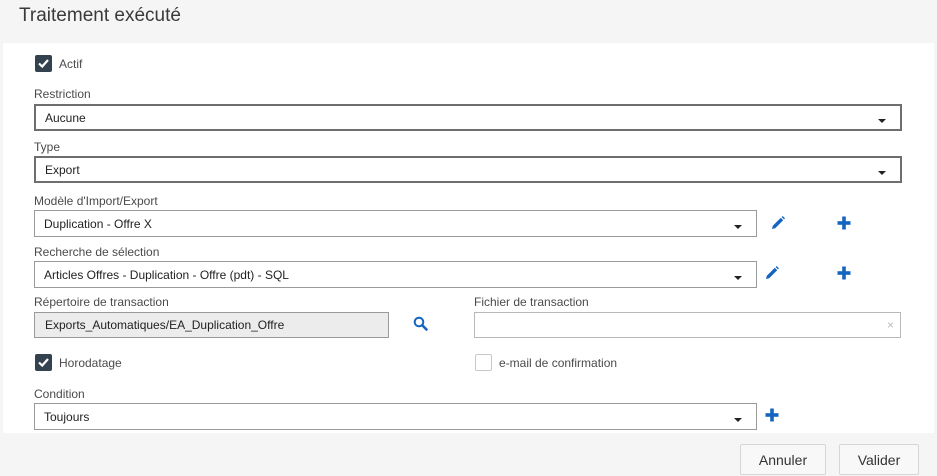 This screenshot has width=937, height=476. I want to click on condition-label: Condition, so click(59, 394).